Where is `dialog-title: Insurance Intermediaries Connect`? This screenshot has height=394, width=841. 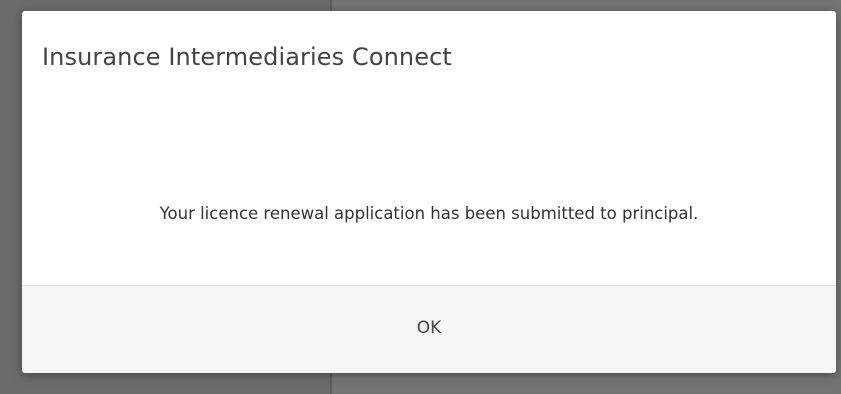
dialog-title: Insurance Intermediaries Connect is located at coordinates (247, 57).